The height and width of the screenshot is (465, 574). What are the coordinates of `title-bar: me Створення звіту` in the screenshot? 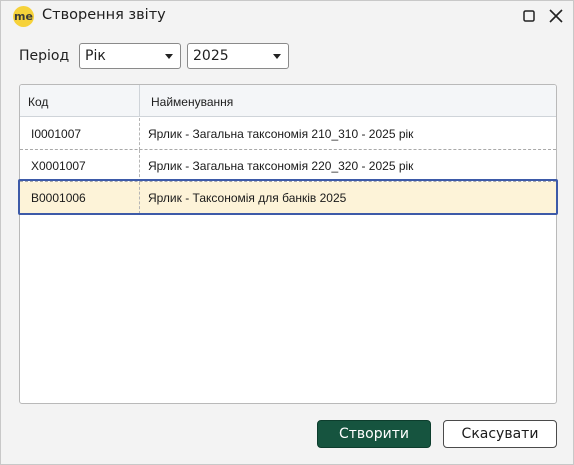 It's located at (287, 16).